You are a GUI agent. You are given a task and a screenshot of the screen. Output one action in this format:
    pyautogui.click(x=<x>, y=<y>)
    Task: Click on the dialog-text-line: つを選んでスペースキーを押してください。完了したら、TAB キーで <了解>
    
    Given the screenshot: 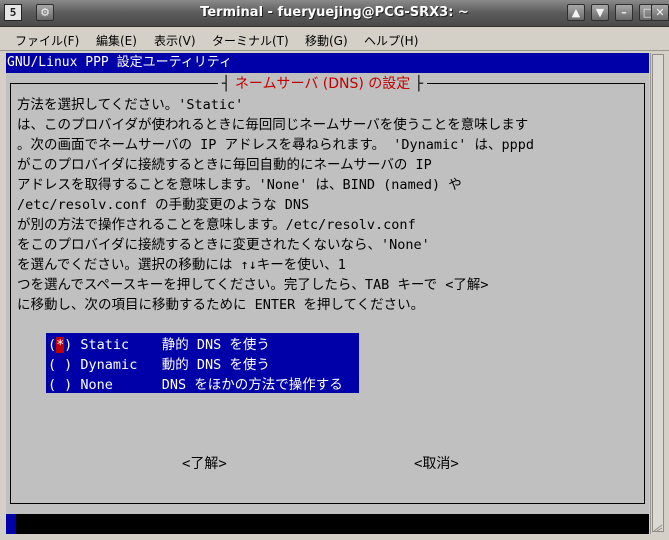 What is the action you would take?
    pyautogui.click(x=253, y=285)
    